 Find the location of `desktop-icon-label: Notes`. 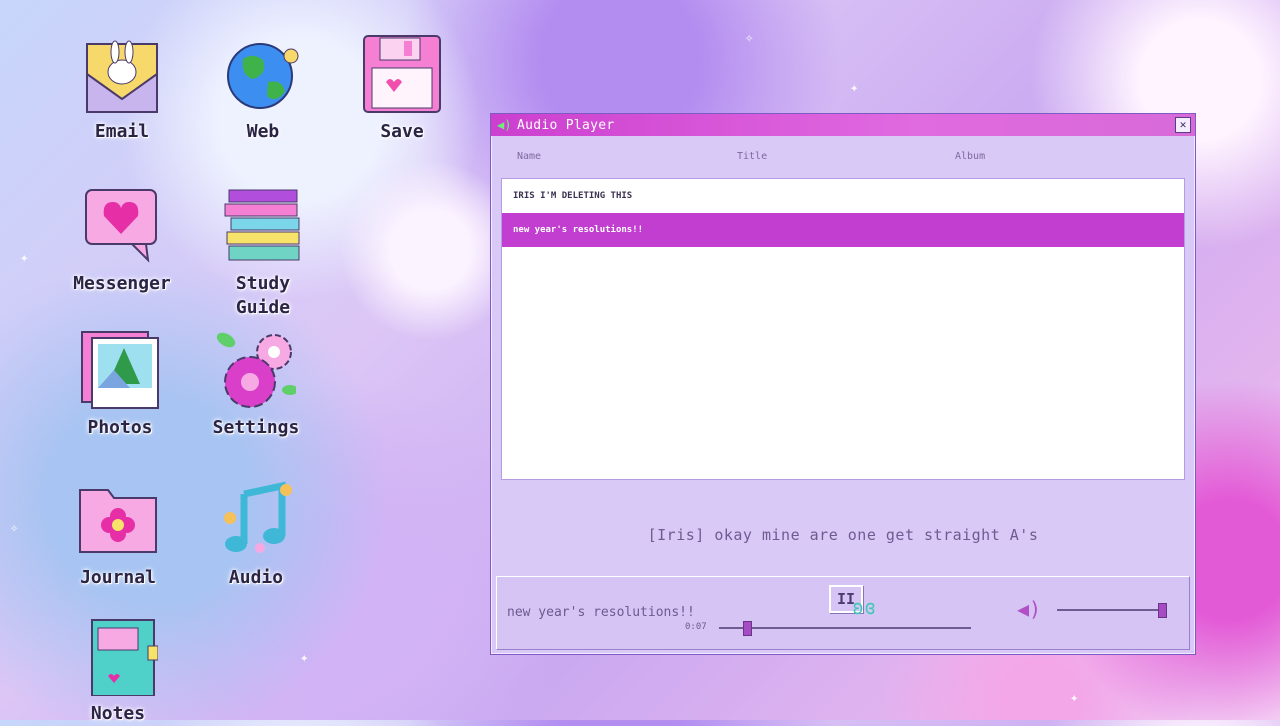

desktop-icon-label: Notes is located at coordinates (118, 713).